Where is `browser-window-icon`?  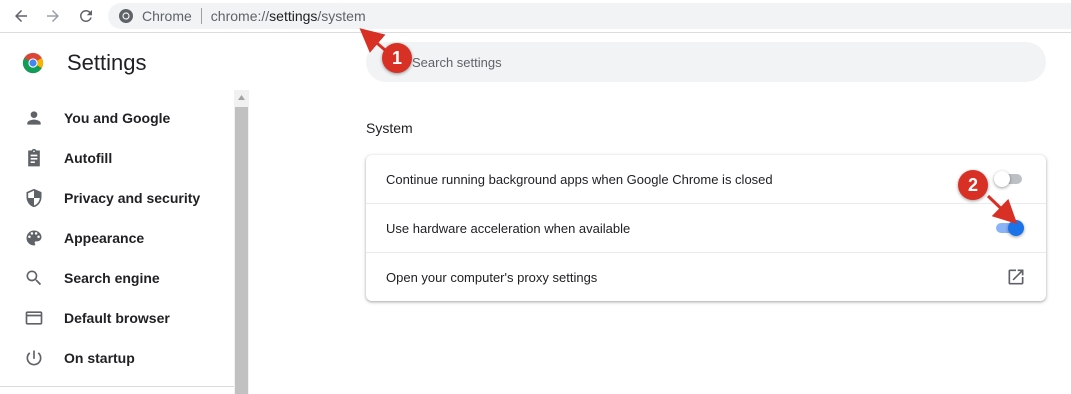 browser-window-icon is located at coordinates (34, 318).